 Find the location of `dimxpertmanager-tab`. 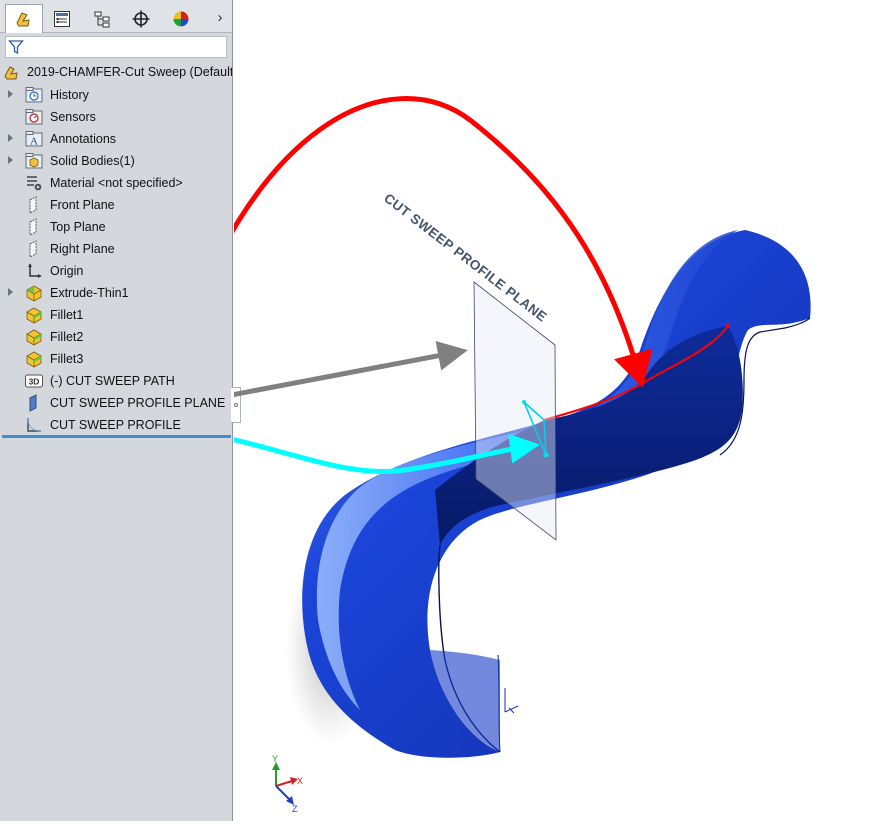

dimxpertmanager-tab is located at coordinates (141, 19).